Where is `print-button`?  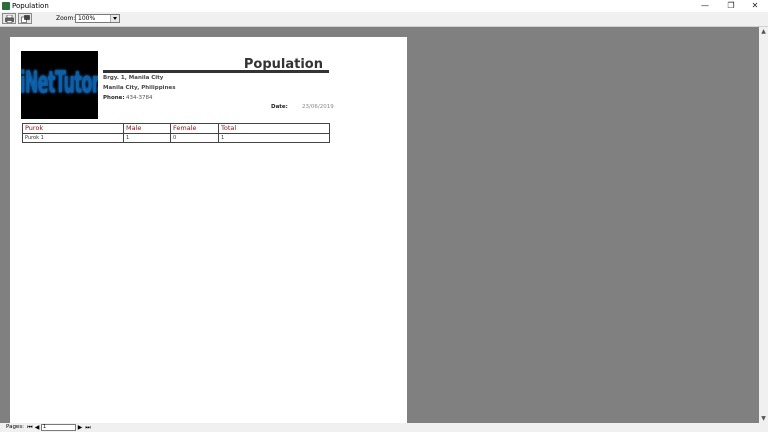 print-button is located at coordinates (9, 18).